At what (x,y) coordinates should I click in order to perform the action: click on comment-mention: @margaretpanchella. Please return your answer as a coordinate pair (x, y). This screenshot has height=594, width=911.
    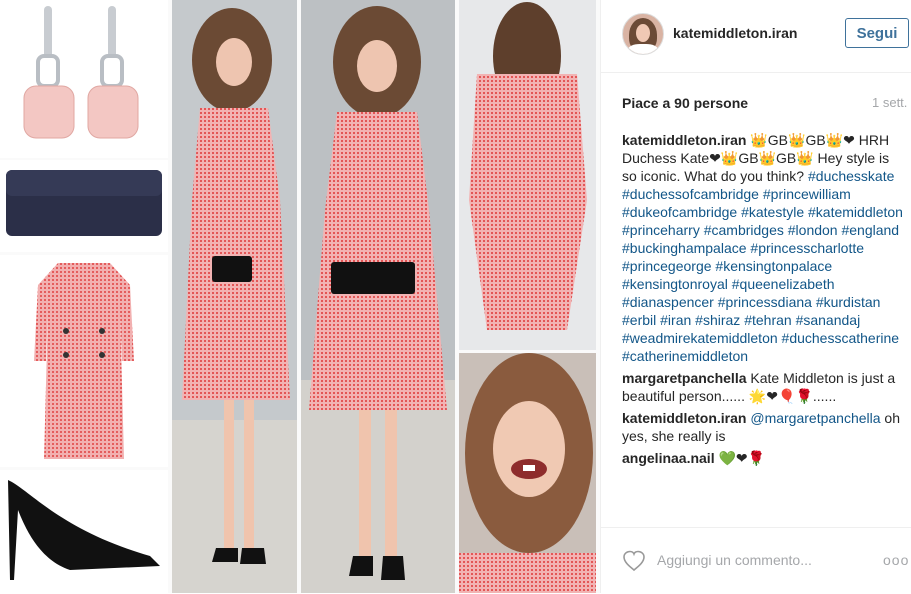
    Looking at the image, I should click on (815, 418).